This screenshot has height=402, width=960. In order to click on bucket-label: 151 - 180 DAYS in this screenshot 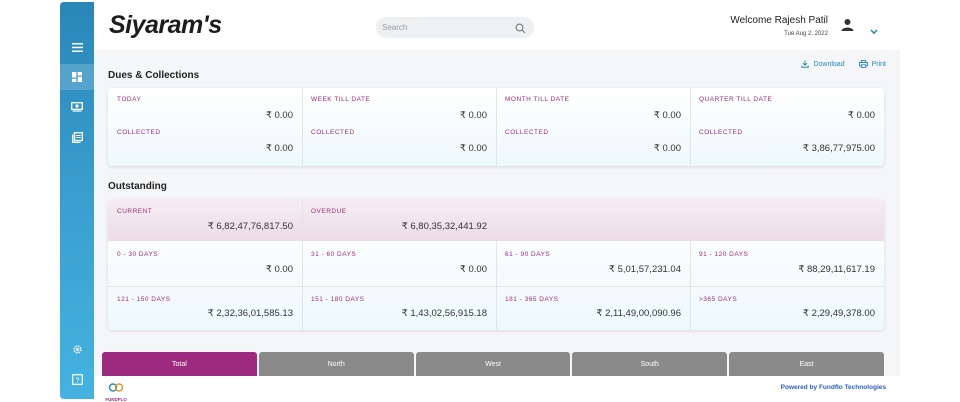, I will do `click(338, 299)`.